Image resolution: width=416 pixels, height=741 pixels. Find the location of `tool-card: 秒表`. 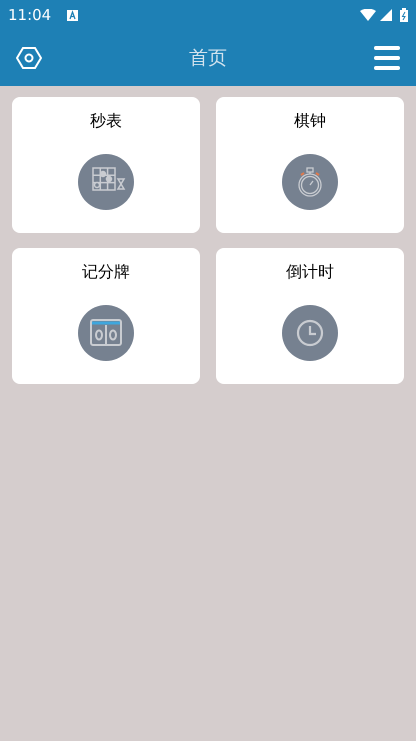

tool-card: 秒表 is located at coordinates (106, 165).